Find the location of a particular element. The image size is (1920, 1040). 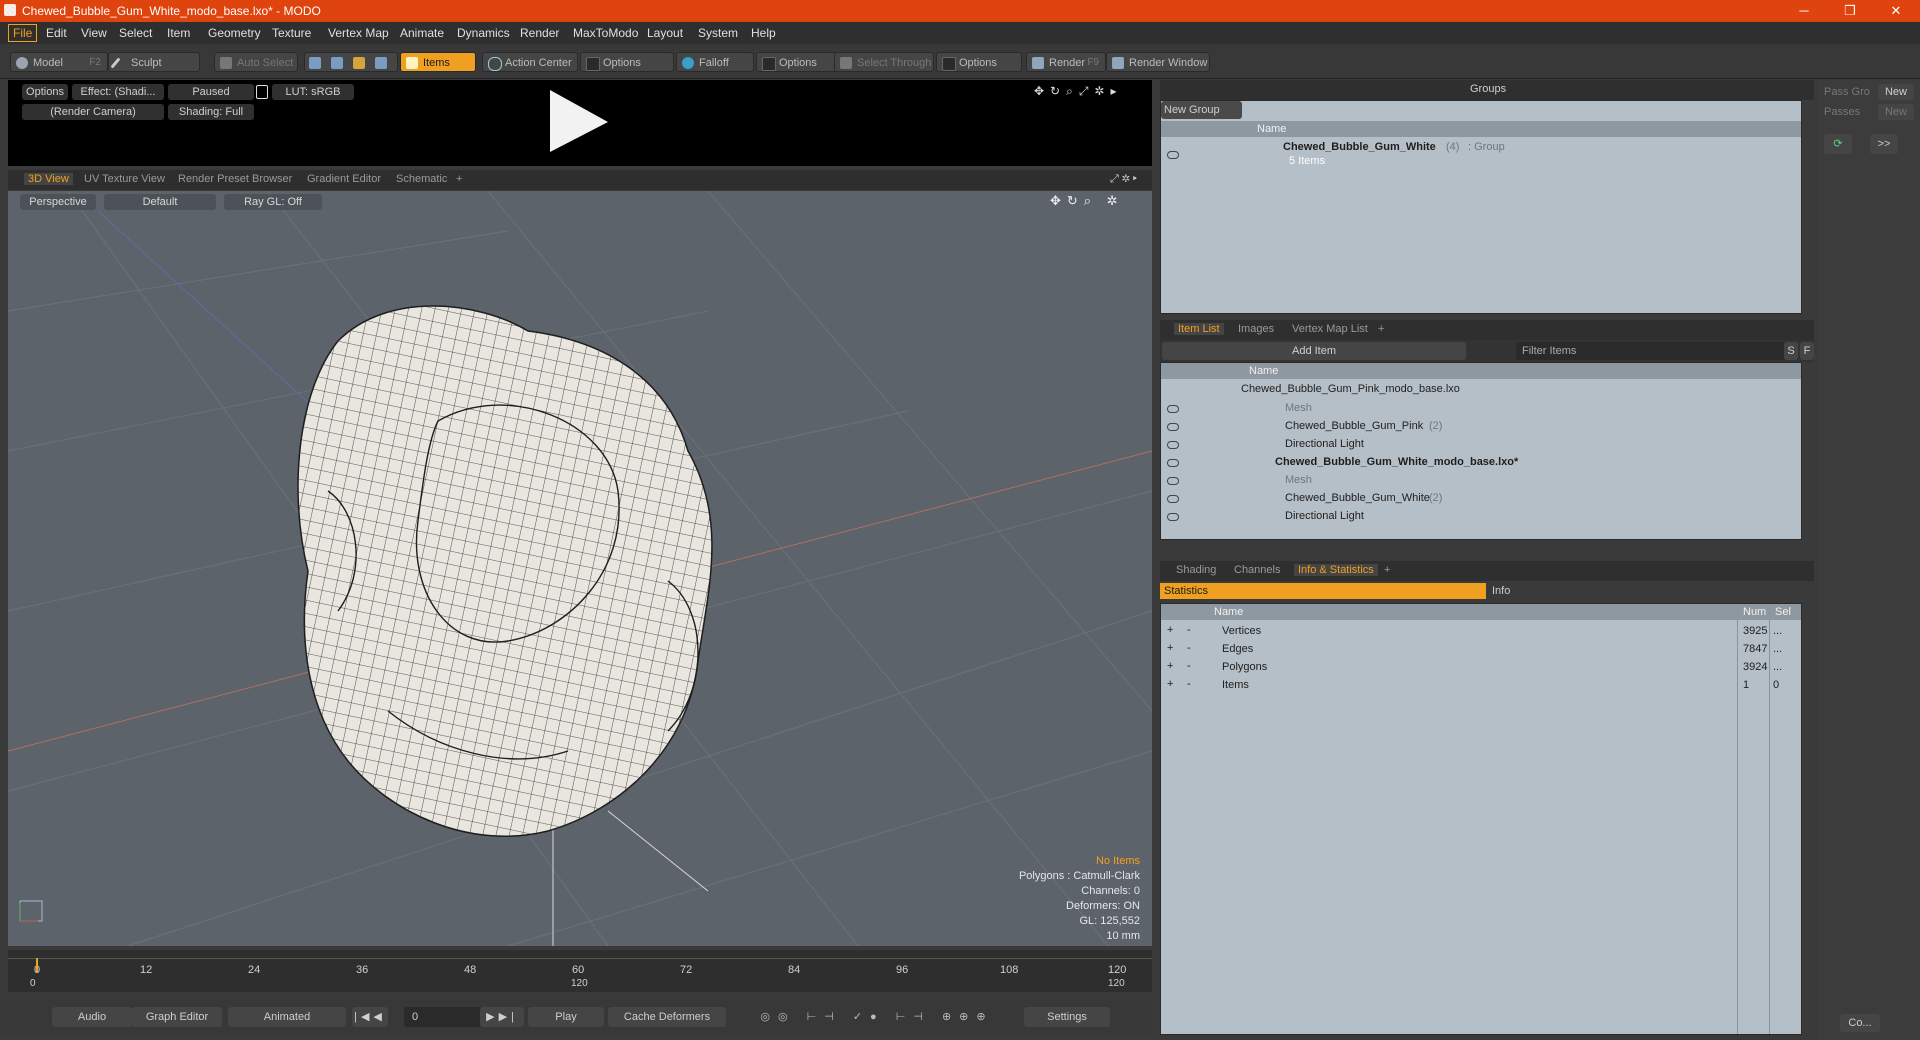

expand-icon: ⤢ ✲ ▸ is located at coordinates (1123, 179).